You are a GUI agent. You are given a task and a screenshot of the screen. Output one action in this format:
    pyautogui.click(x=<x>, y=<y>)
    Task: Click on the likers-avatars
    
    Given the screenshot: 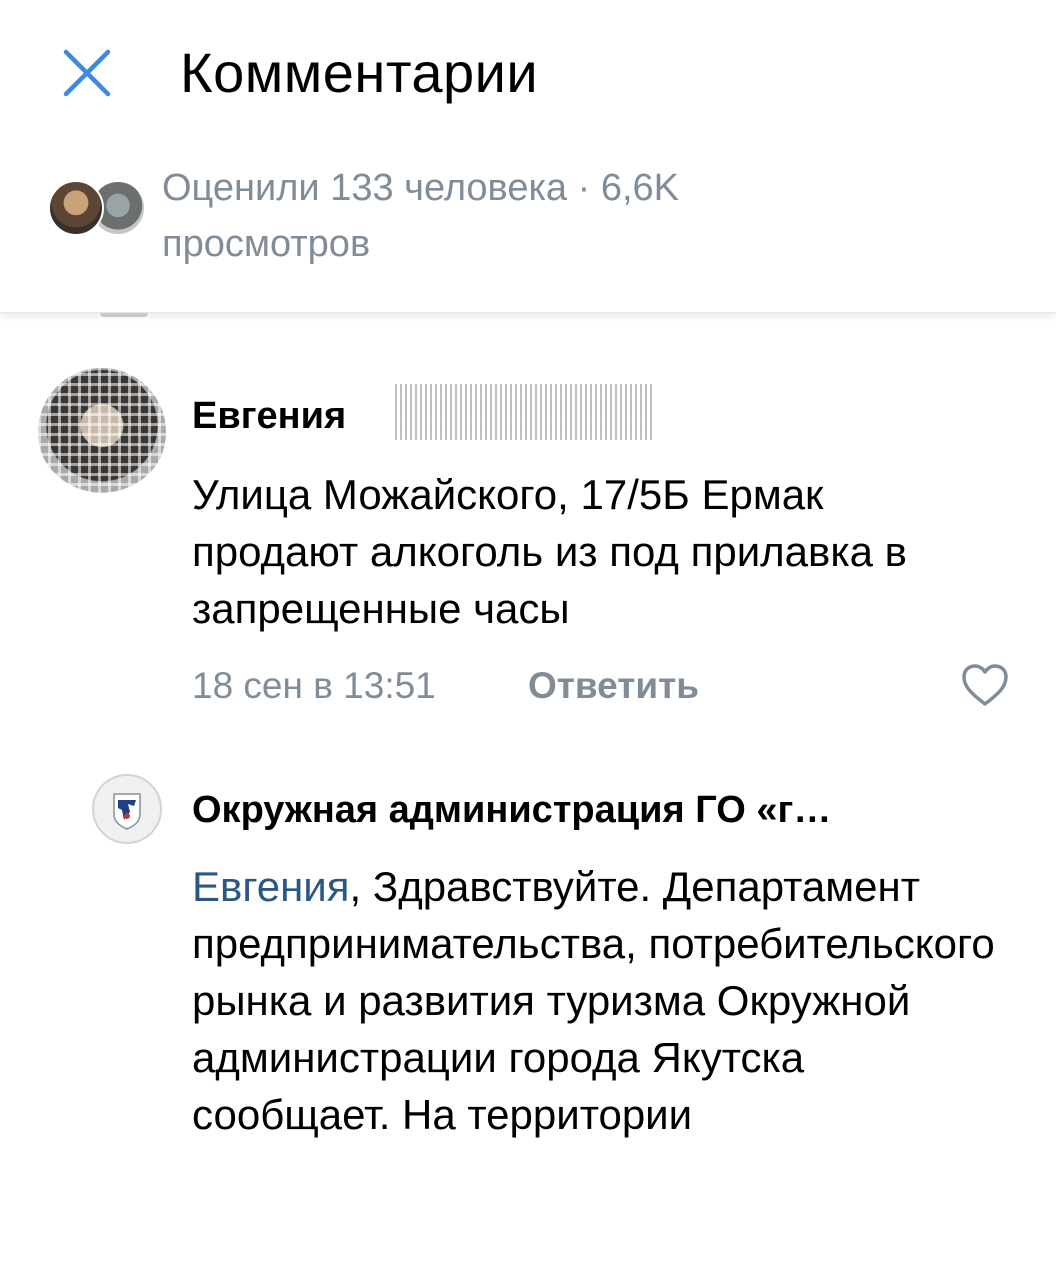 What is the action you would take?
    pyautogui.click(x=98, y=208)
    